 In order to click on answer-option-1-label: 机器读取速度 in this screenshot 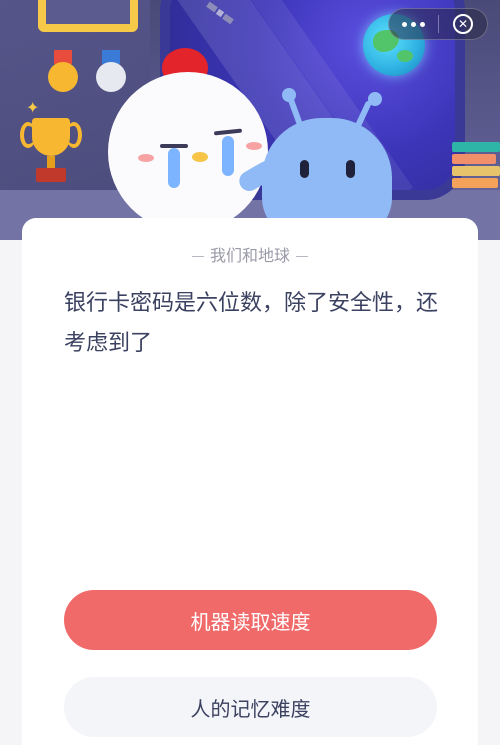, I will do `click(250, 621)`.